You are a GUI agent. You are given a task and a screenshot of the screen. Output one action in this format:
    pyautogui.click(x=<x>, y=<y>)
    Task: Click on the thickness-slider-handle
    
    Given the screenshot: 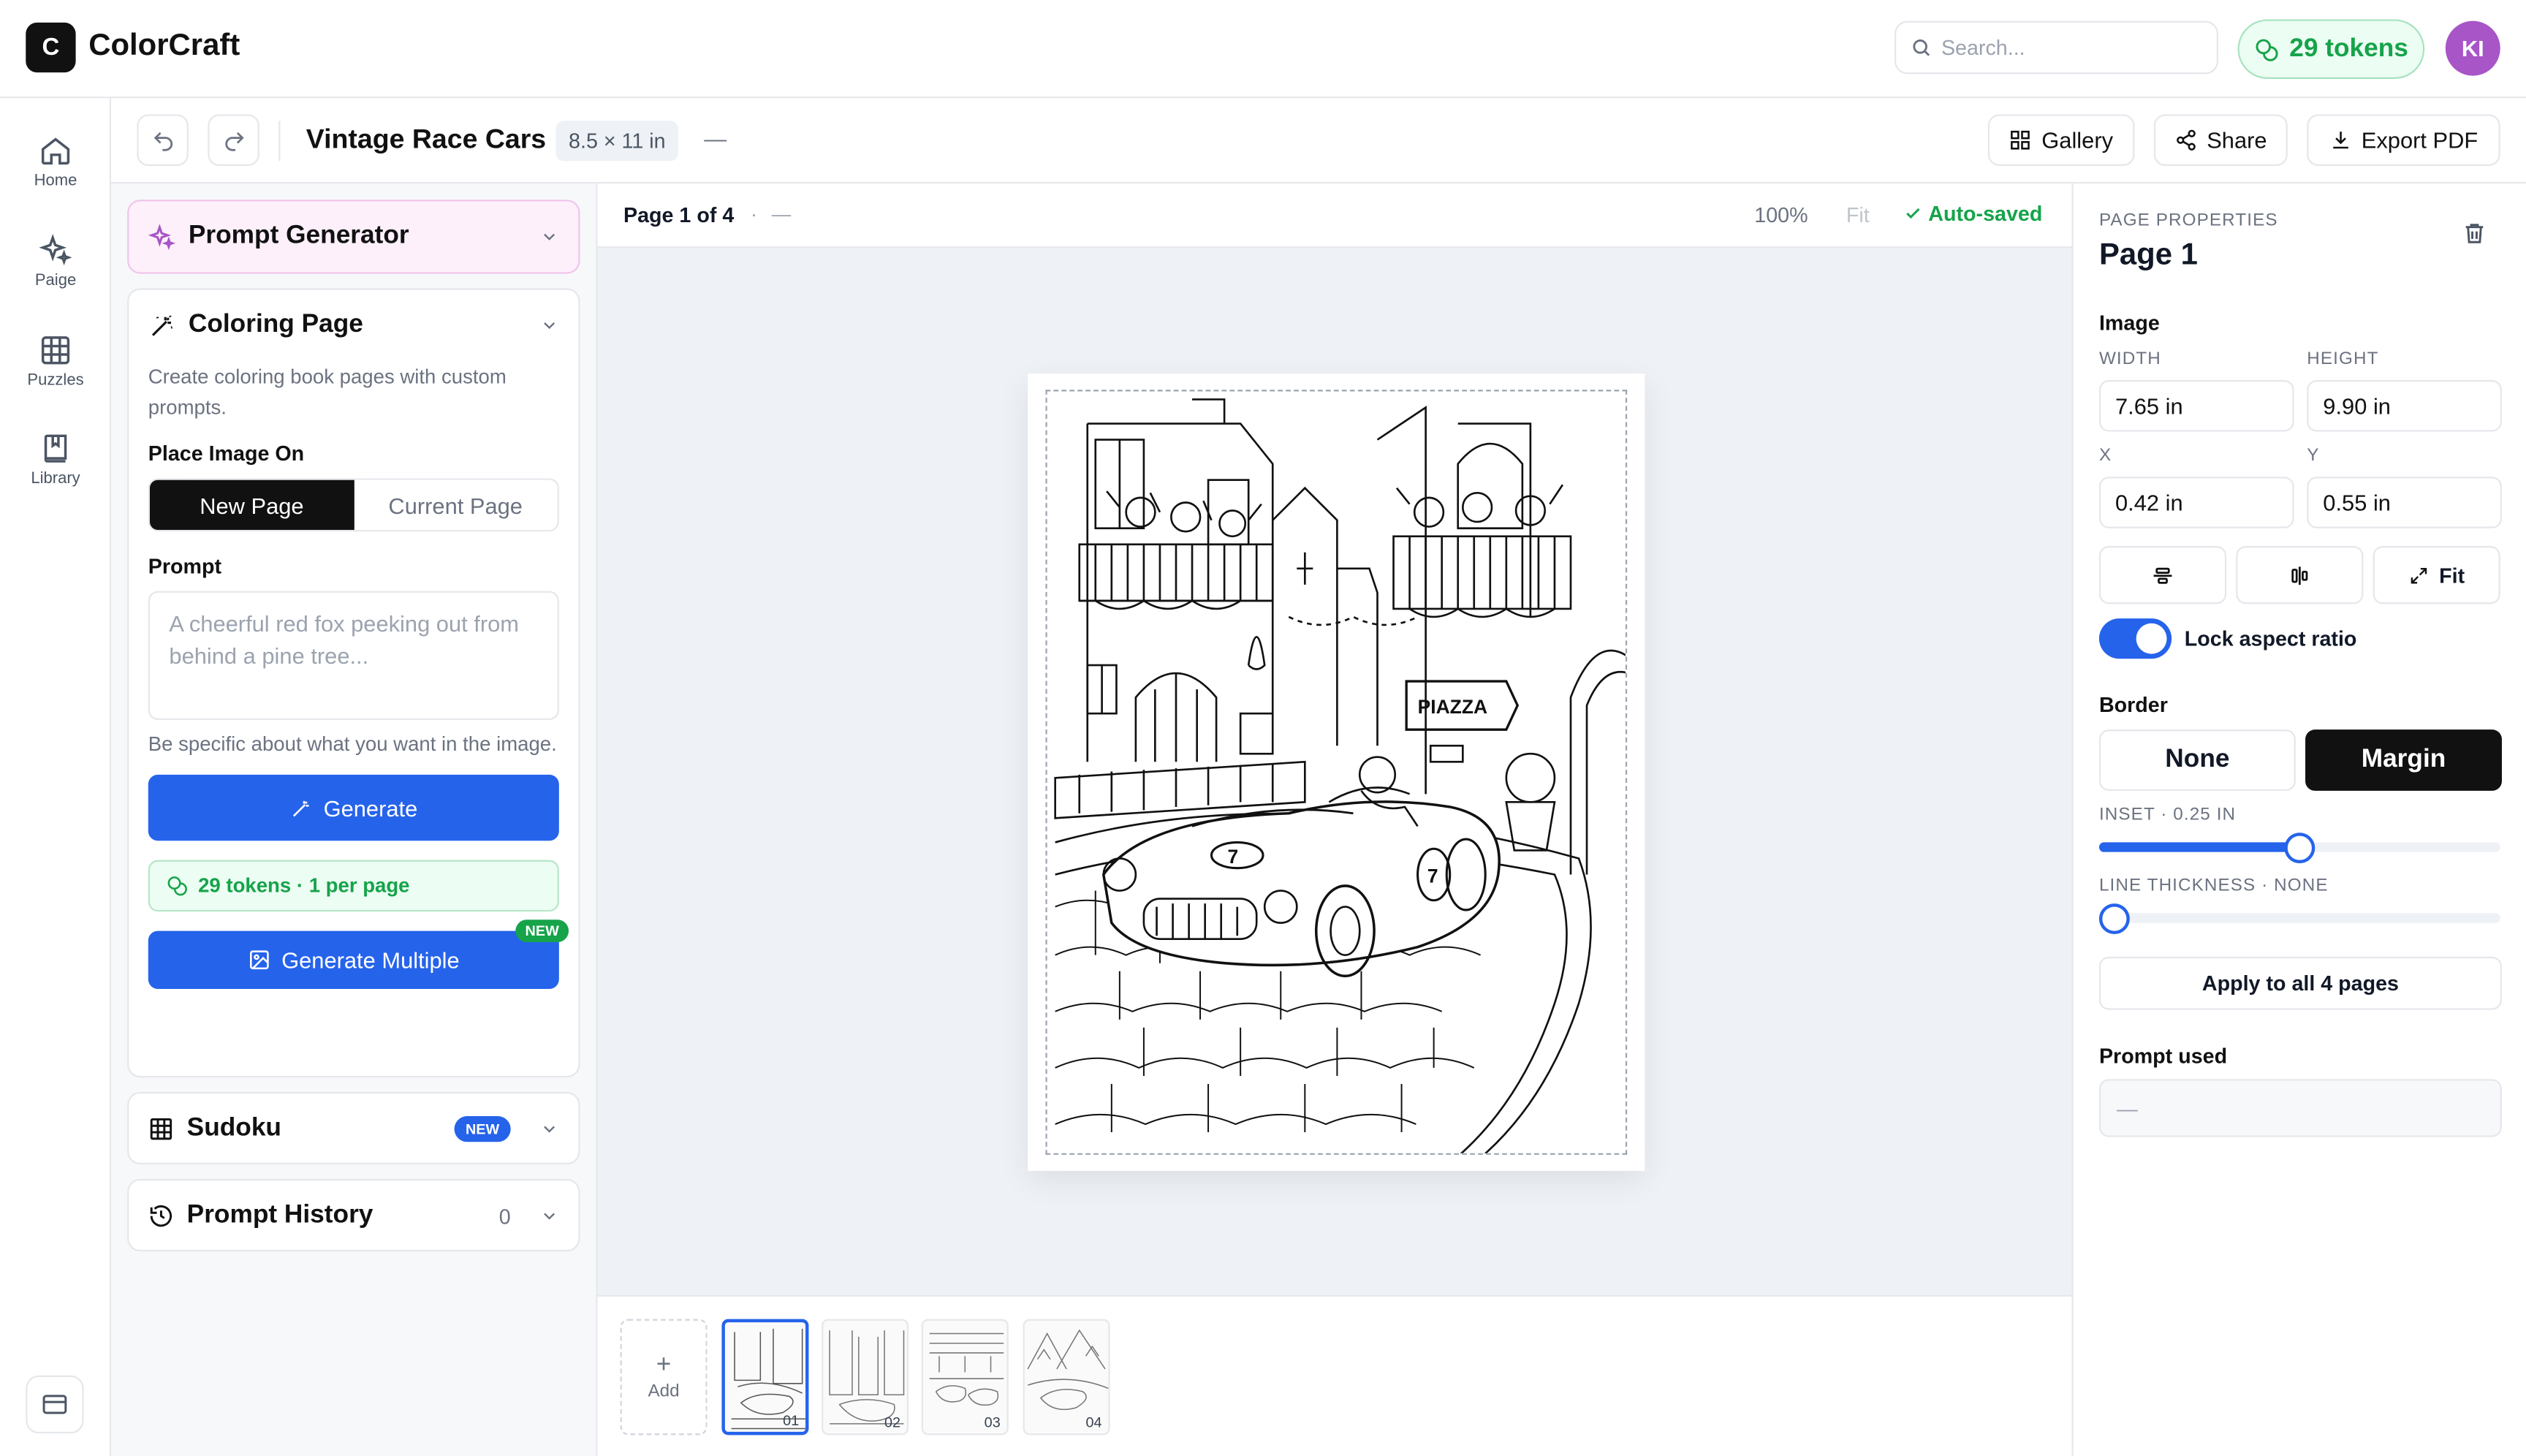 What is the action you would take?
    pyautogui.click(x=2114, y=919)
    